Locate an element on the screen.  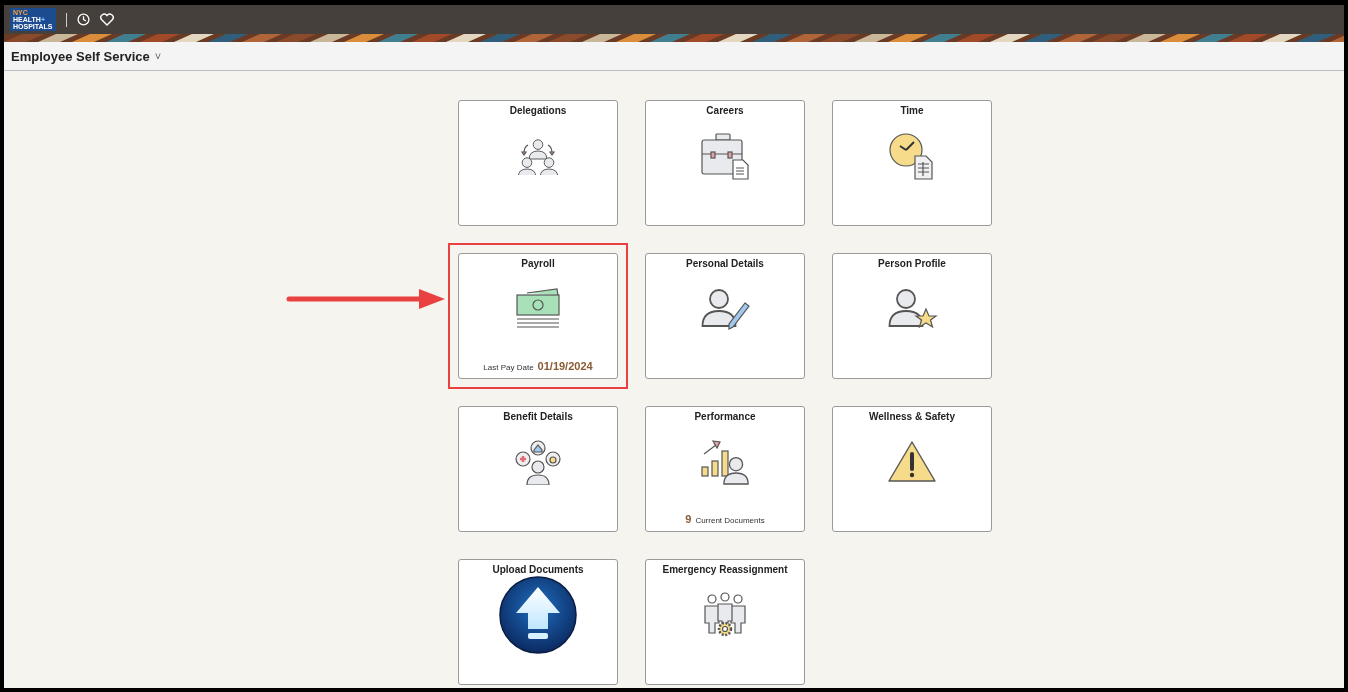
clock-document-icon is located at coordinates (912, 156).